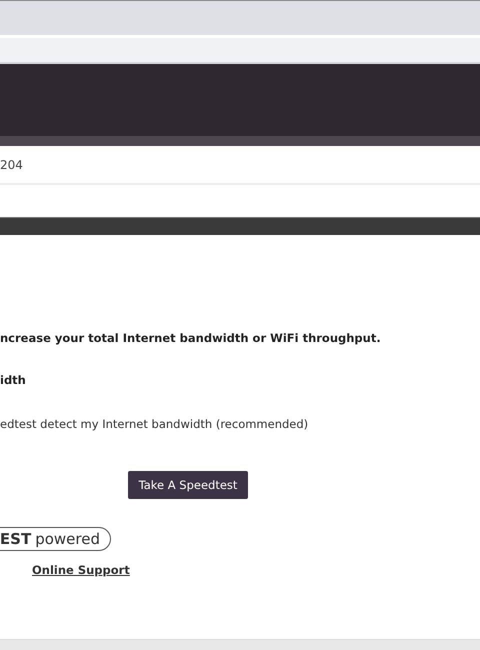 The image size is (480, 650). Describe the element at coordinates (191, 338) in the screenshot. I see `notice-text: ncrease your total Internet bandwidth or WiFi throughput.` at that location.